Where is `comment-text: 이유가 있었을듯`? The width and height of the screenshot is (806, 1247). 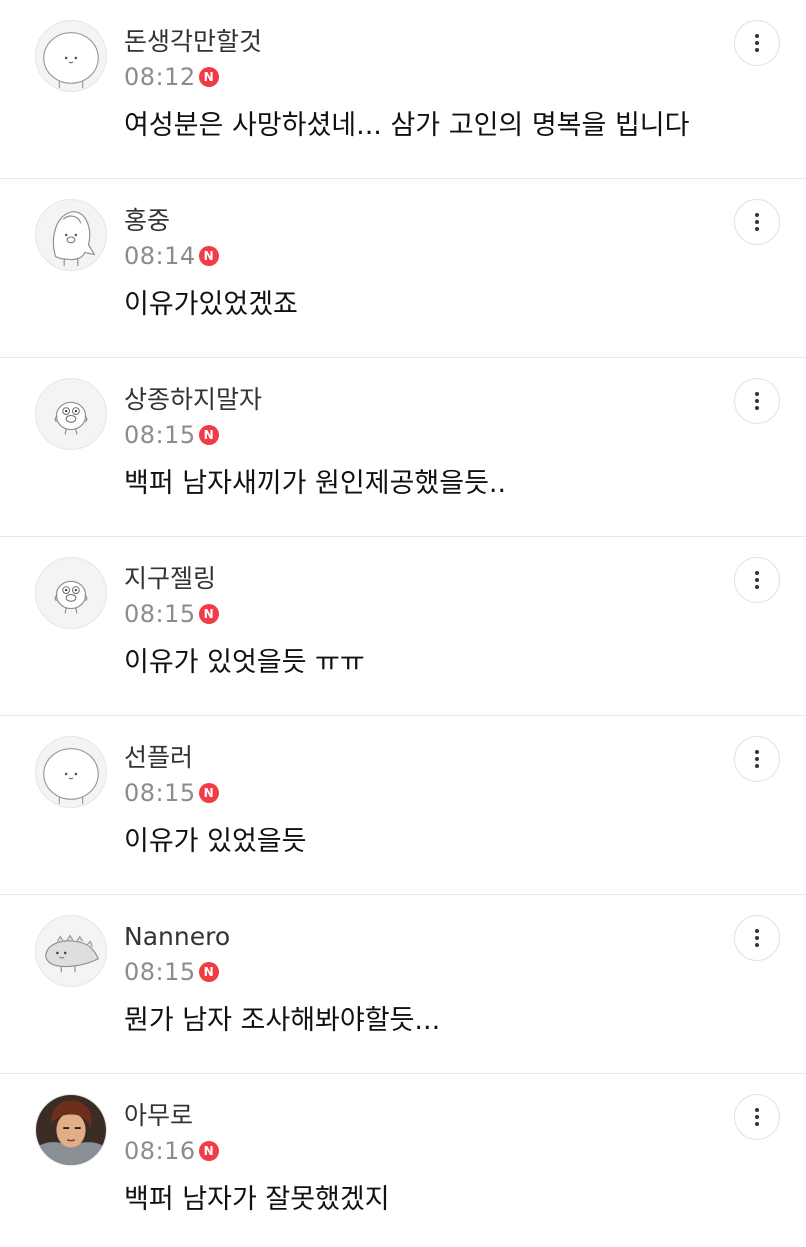
comment-text: 이유가 있었을듯 is located at coordinates (215, 841).